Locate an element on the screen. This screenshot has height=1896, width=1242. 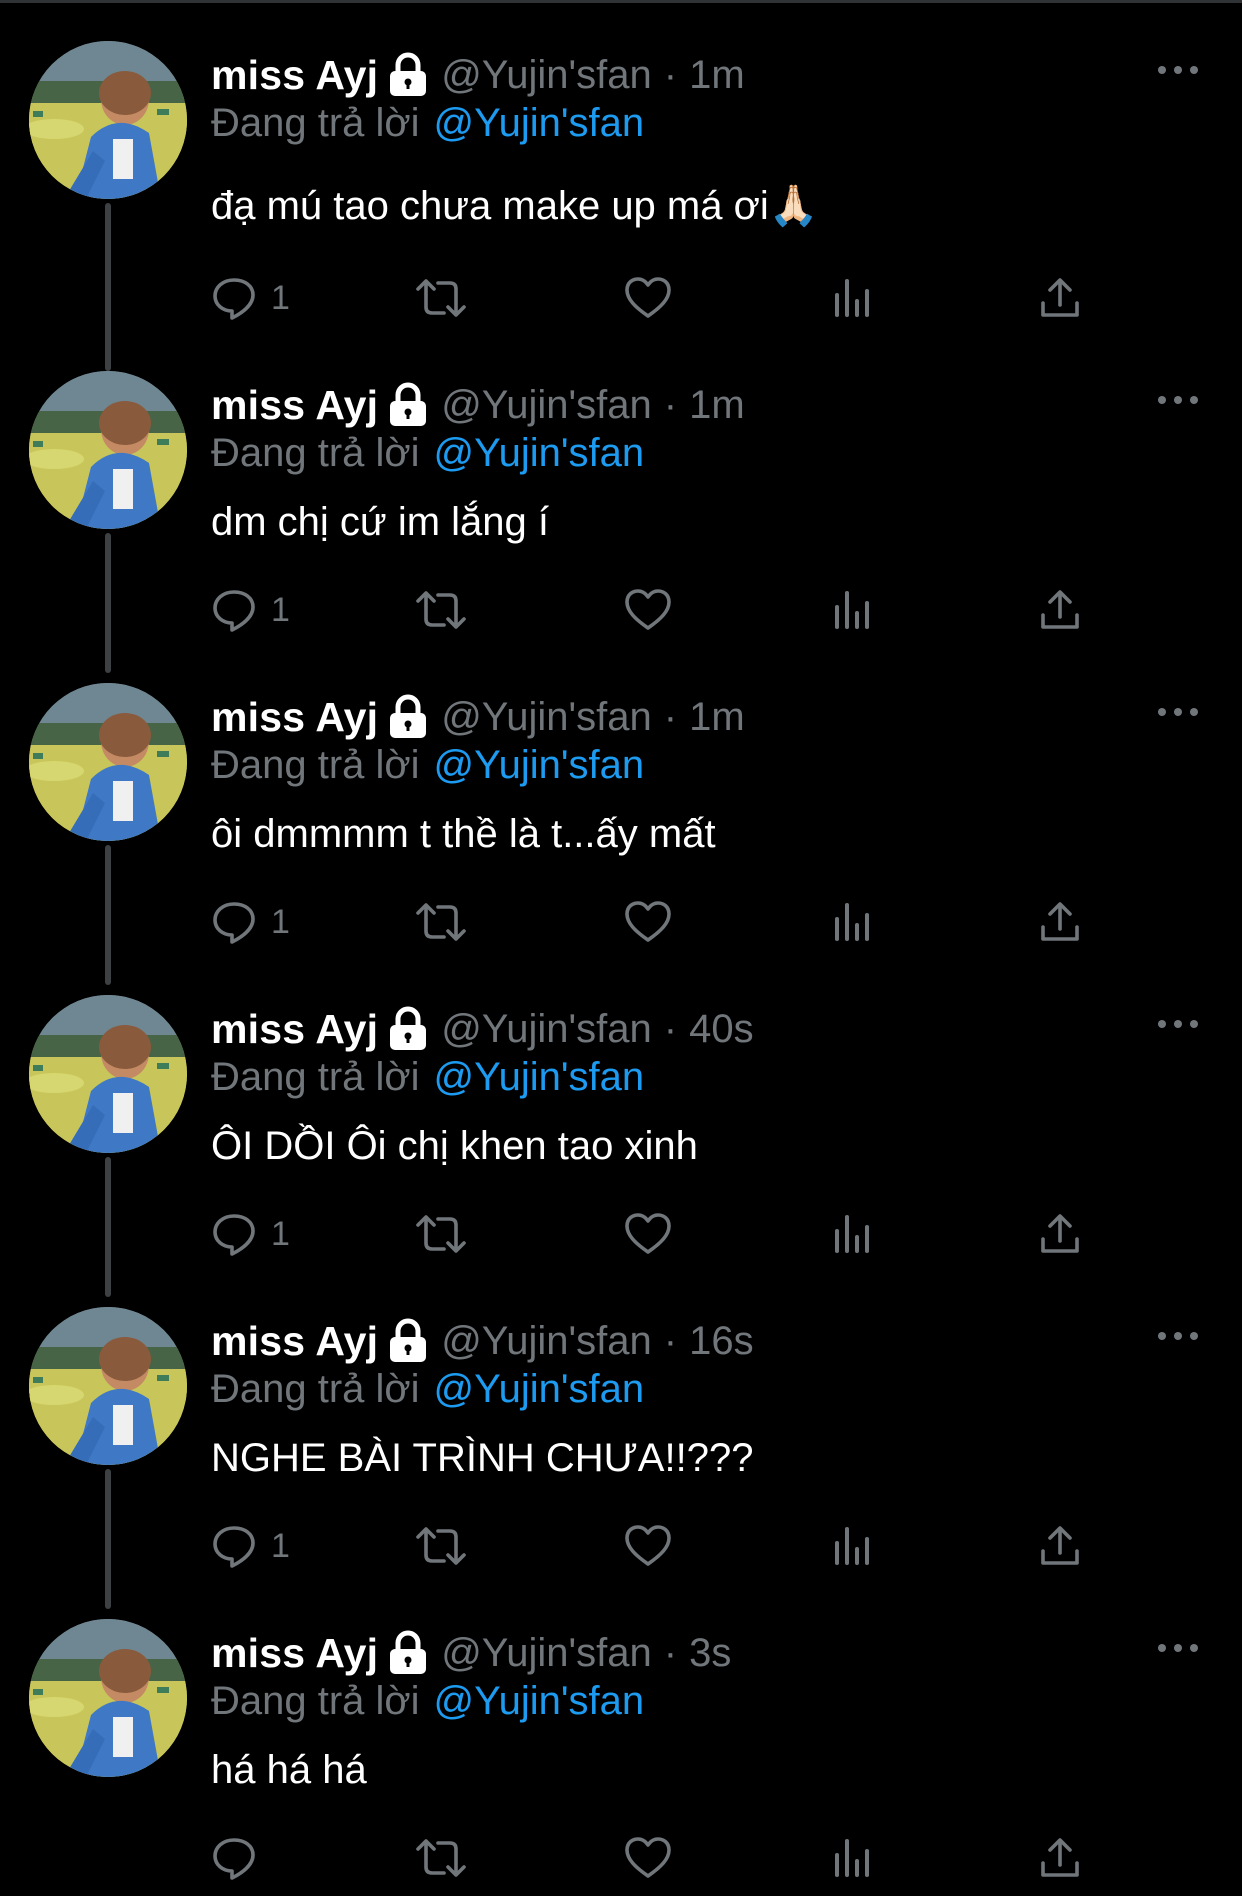
tweet-header: miss Ayj @Yujin'sfan · 3s is located at coordinates (471, 1653).